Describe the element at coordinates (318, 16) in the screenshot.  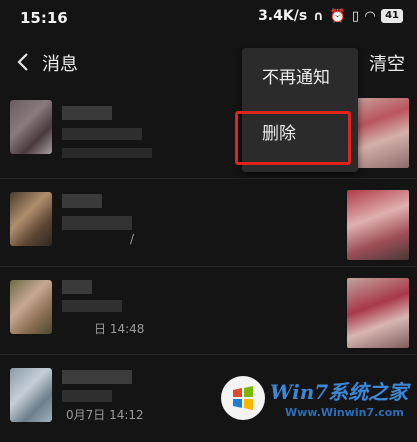
I see `headphone-icon: ∩` at that location.